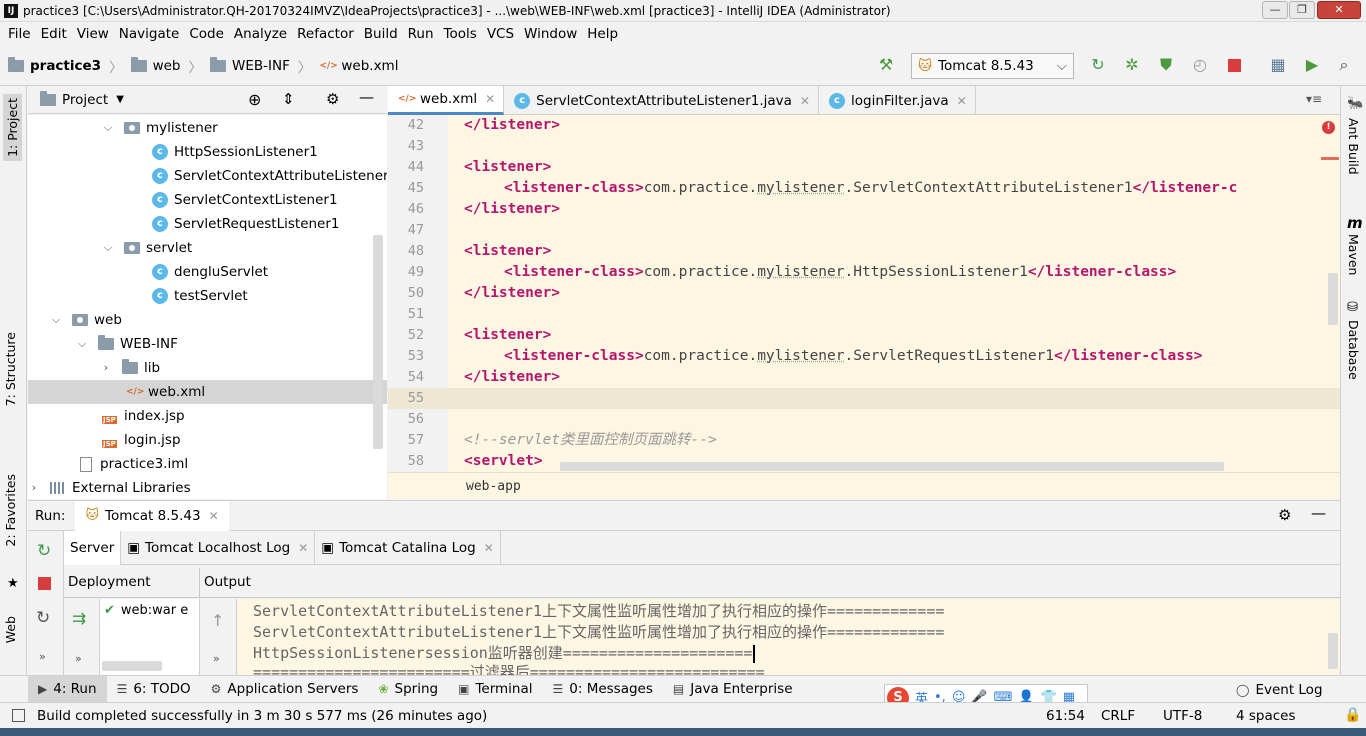 Image resolution: width=1366 pixels, height=736 pixels. I want to click on locate-target-icon: ⊕, so click(254, 99).